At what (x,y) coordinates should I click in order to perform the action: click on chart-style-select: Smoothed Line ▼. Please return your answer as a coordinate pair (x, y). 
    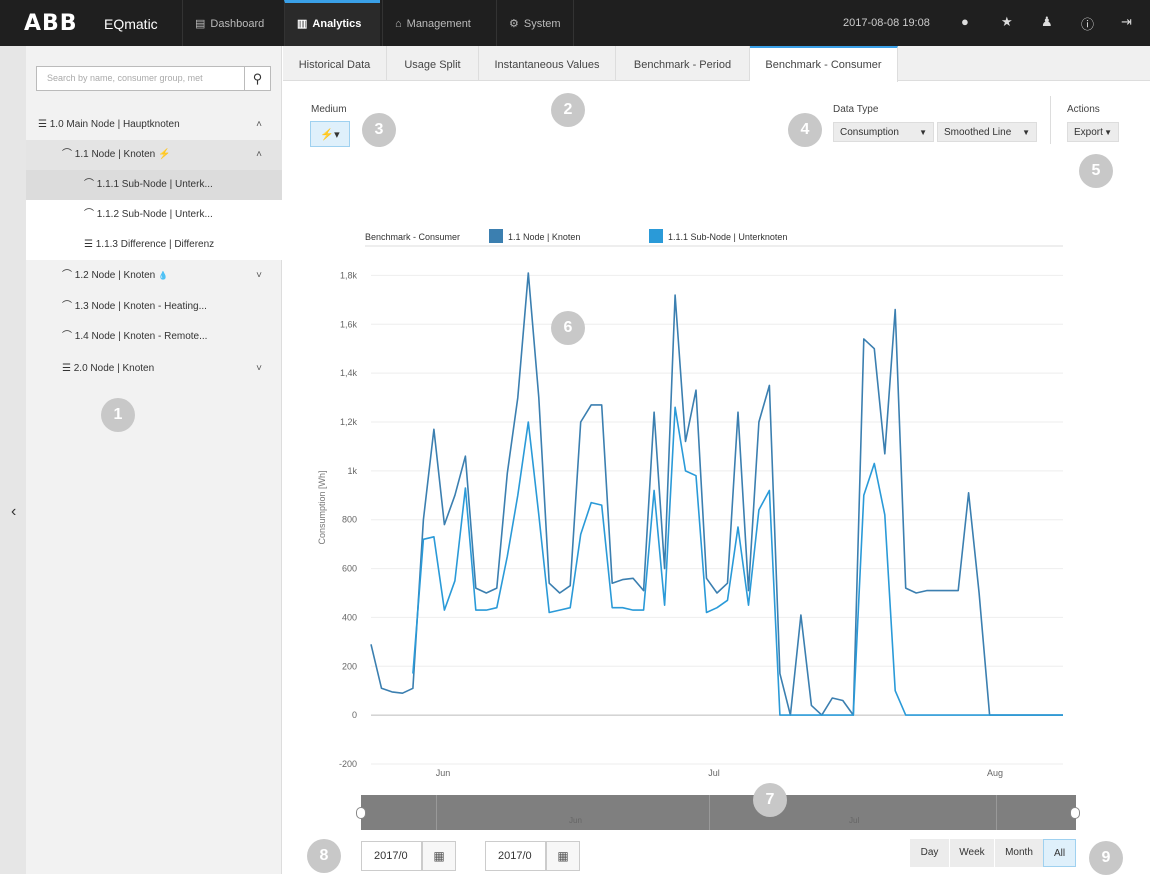
    Looking at the image, I should click on (987, 132).